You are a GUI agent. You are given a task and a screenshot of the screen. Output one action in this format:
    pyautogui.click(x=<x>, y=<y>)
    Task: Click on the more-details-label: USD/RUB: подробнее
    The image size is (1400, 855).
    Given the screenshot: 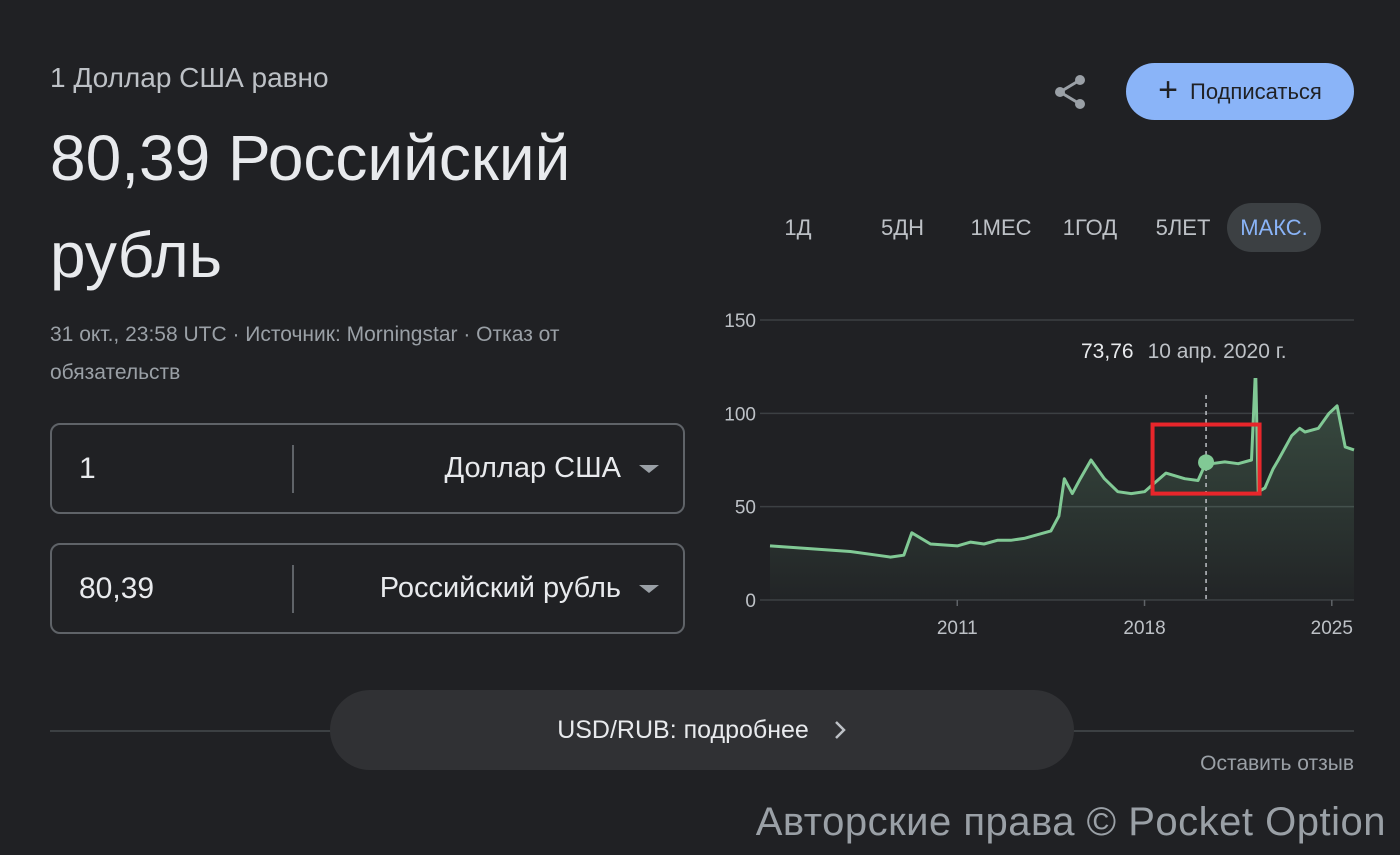 What is the action you would take?
    pyautogui.click(x=683, y=729)
    